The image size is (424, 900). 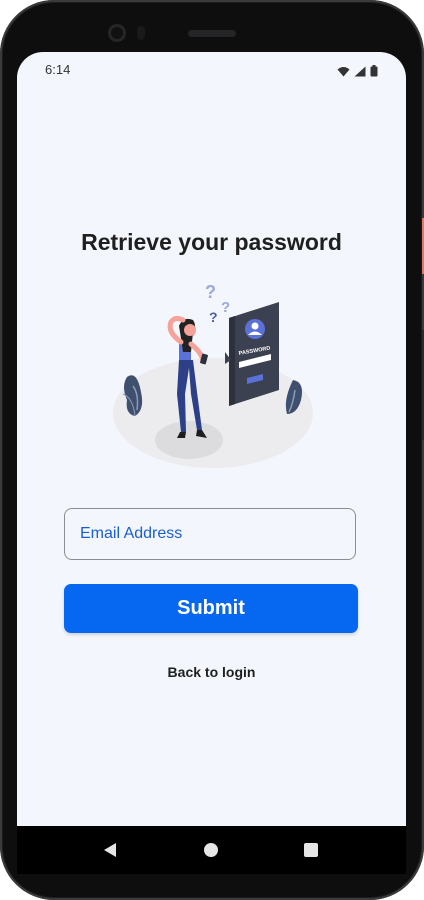 I want to click on back-icon, so click(x=110, y=850).